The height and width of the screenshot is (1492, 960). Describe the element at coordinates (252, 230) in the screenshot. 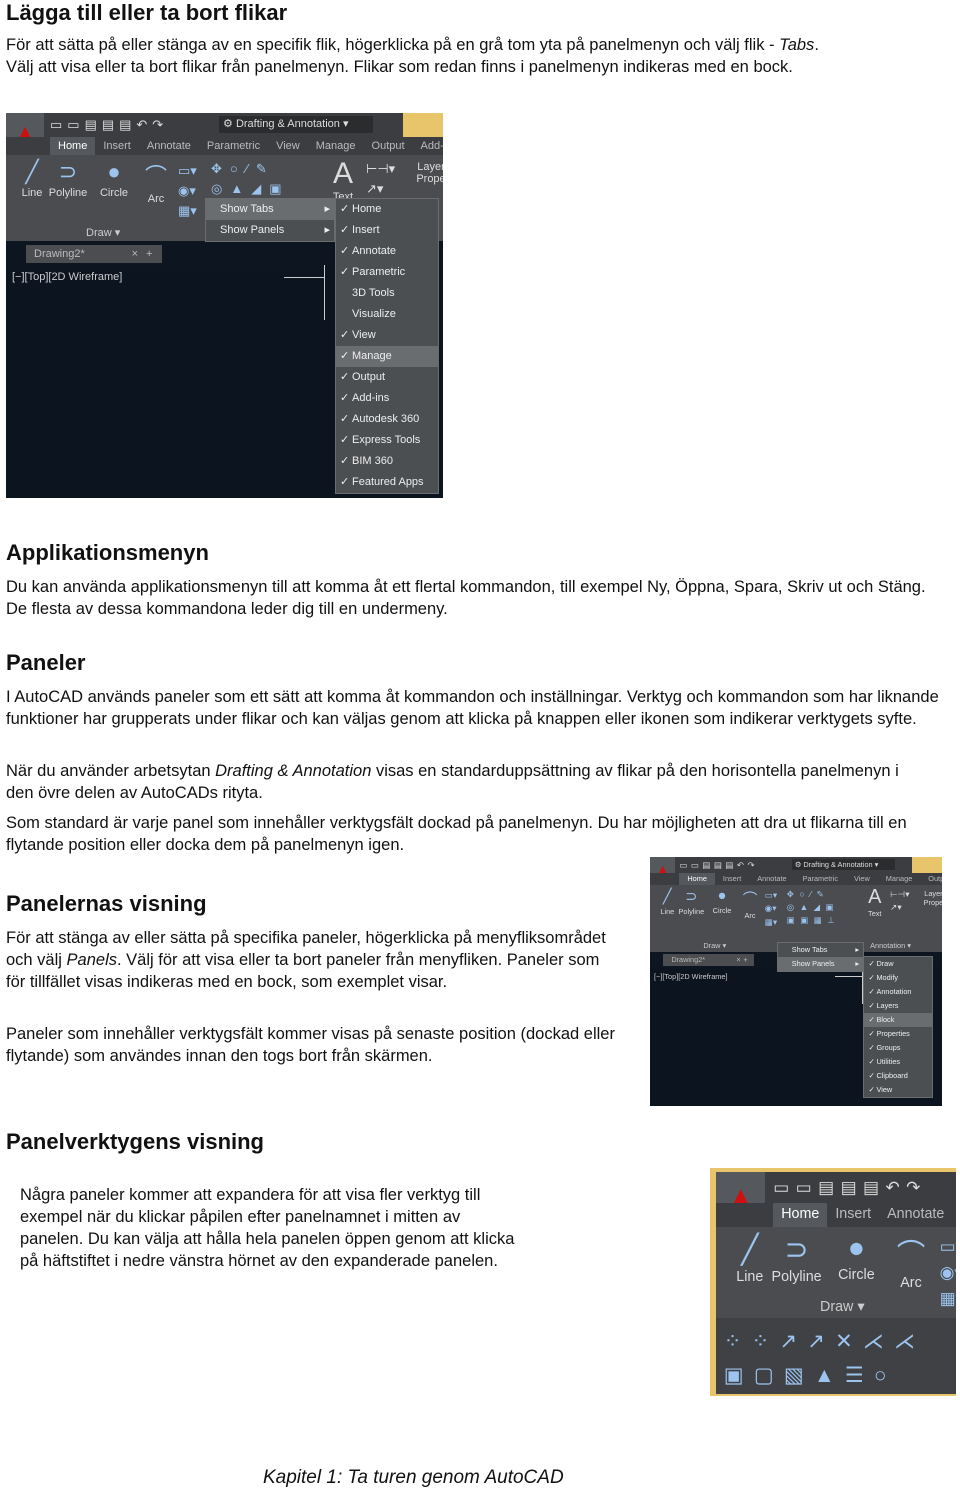

I see `menu-item-label: Show Panels` at that location.